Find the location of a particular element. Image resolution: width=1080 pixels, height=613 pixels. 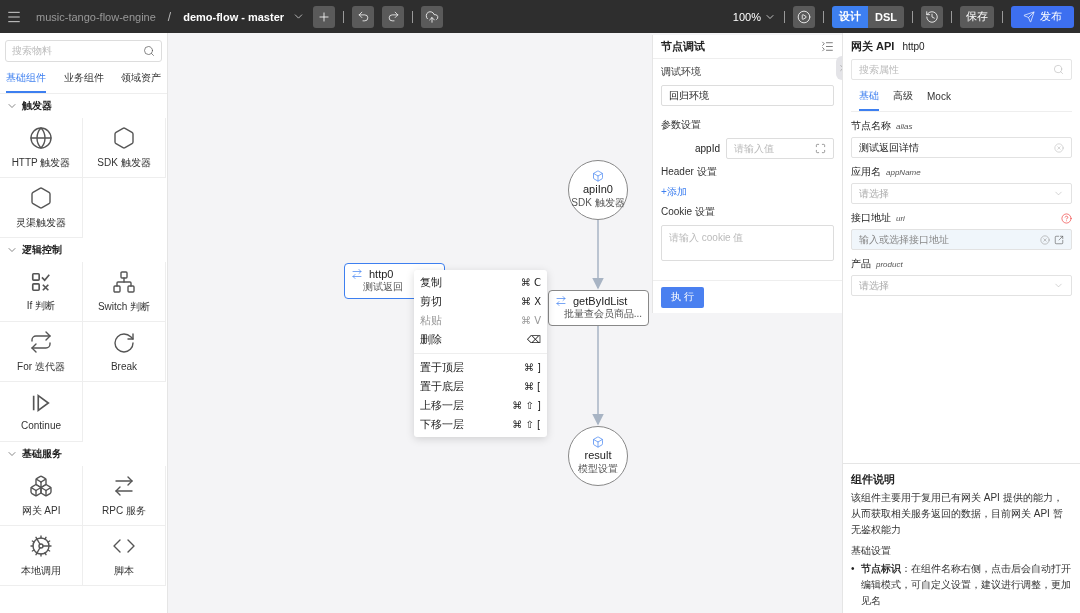

plus-icon is located at coordinates (324, 16).